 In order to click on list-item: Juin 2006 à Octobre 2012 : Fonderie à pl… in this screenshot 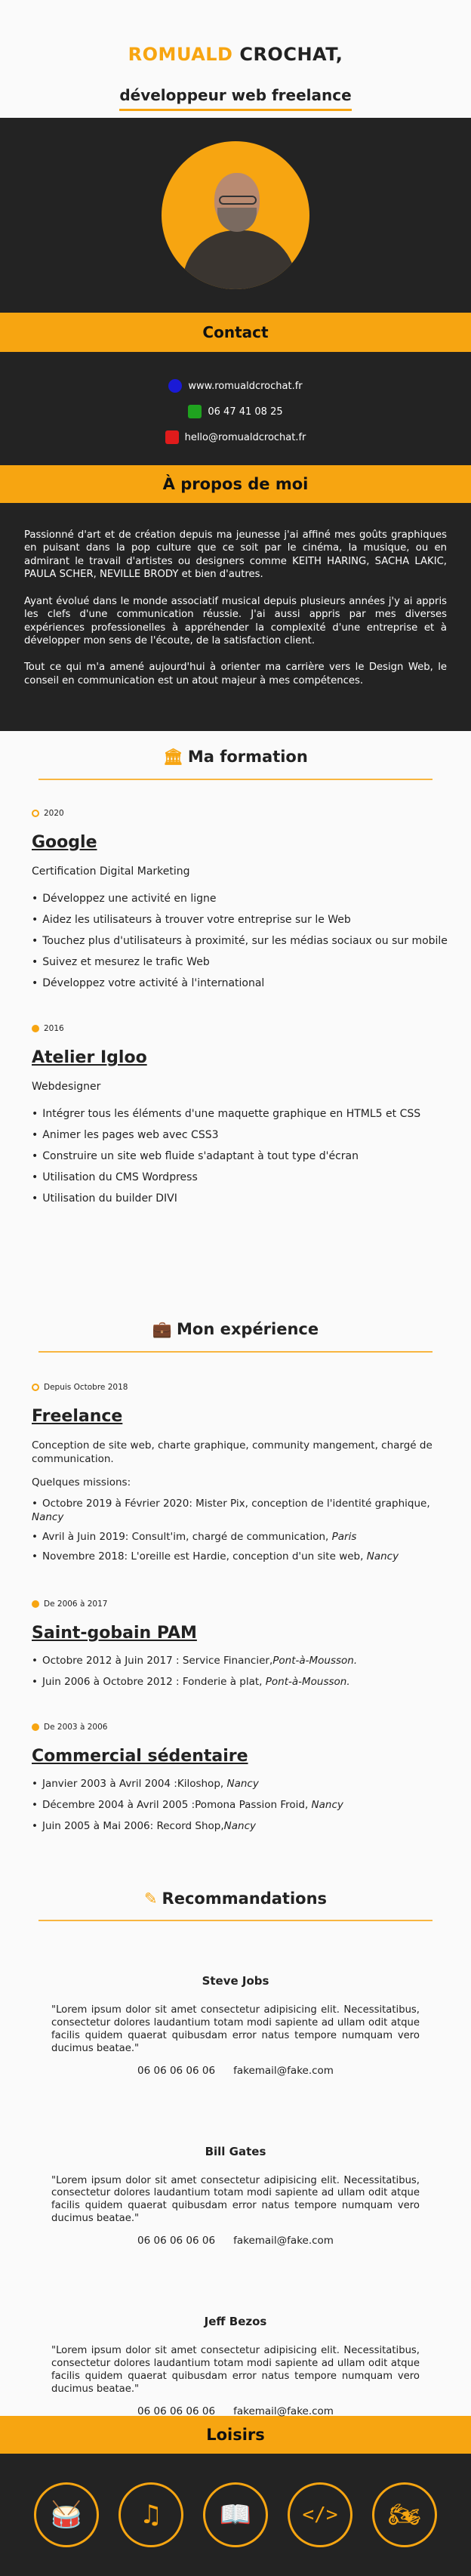, I will do `click(235, 1681)`.